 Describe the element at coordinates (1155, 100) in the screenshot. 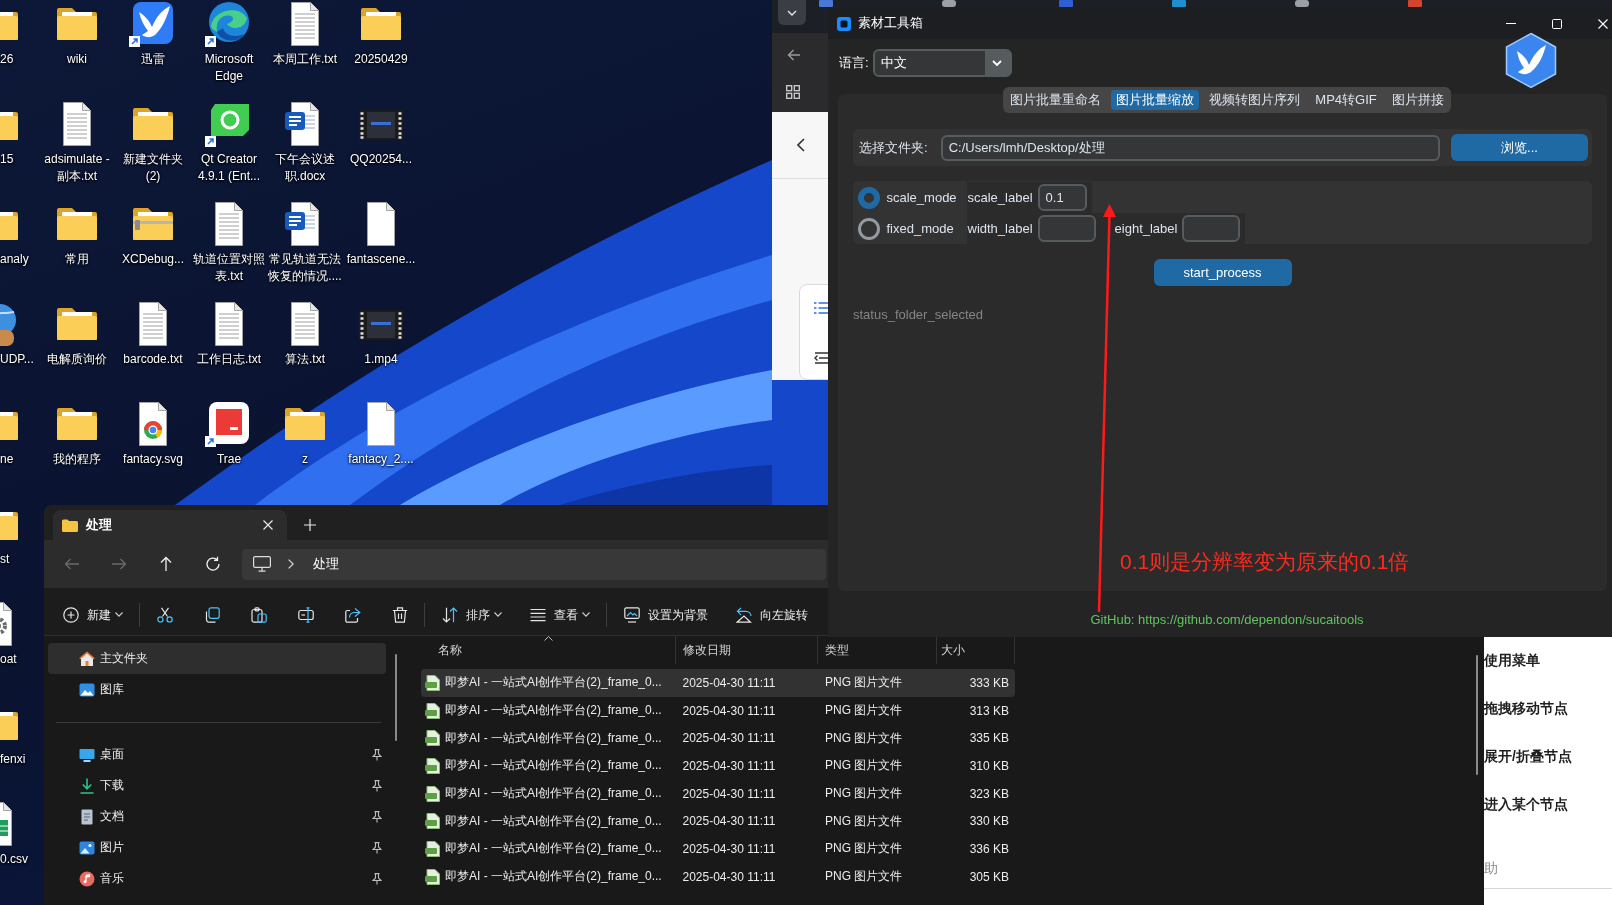

I see `tab: 图片批量缩放` at that location.